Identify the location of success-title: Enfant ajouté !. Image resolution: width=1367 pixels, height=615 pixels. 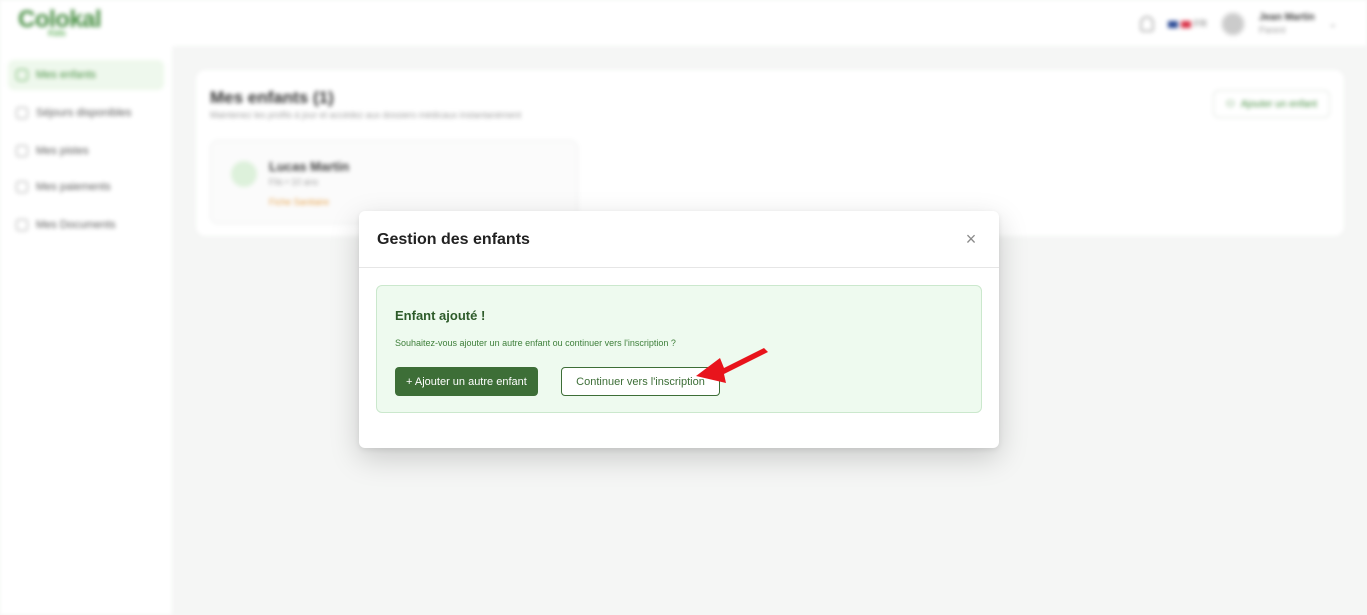
(440, 315).